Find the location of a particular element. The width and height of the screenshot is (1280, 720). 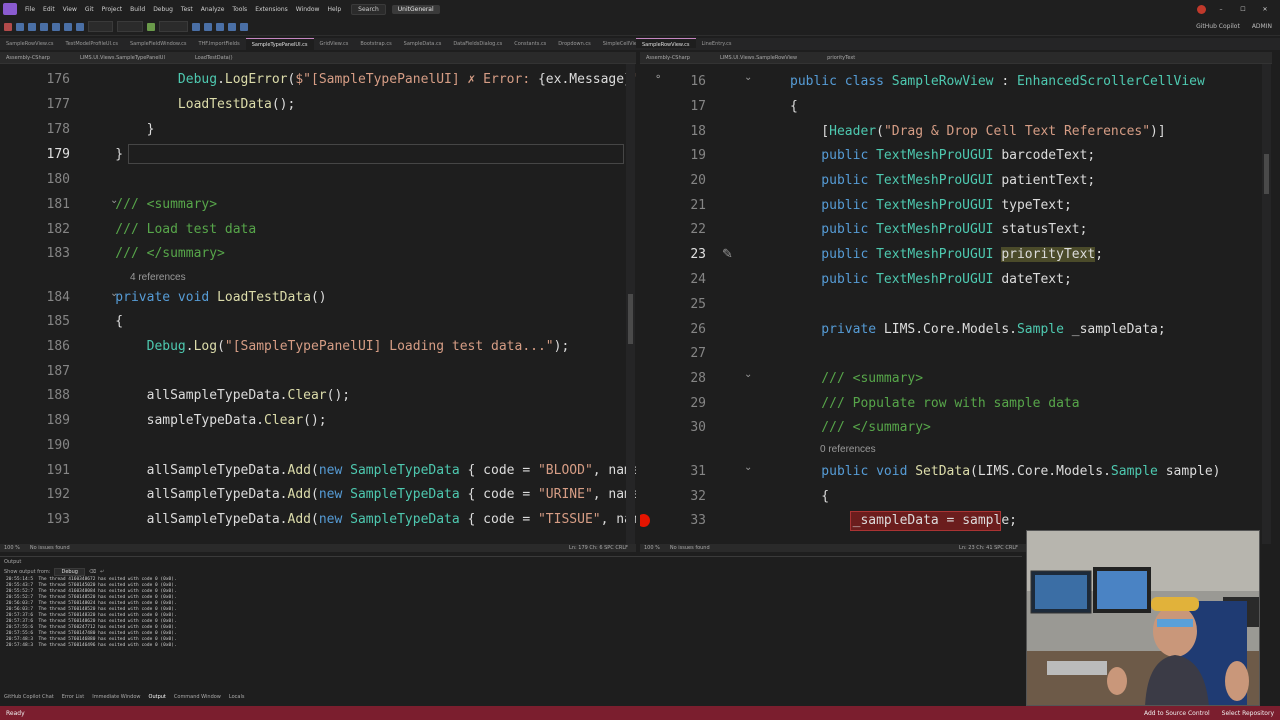

status-action: Add to Source Control is located at coordinates (1177, 713).